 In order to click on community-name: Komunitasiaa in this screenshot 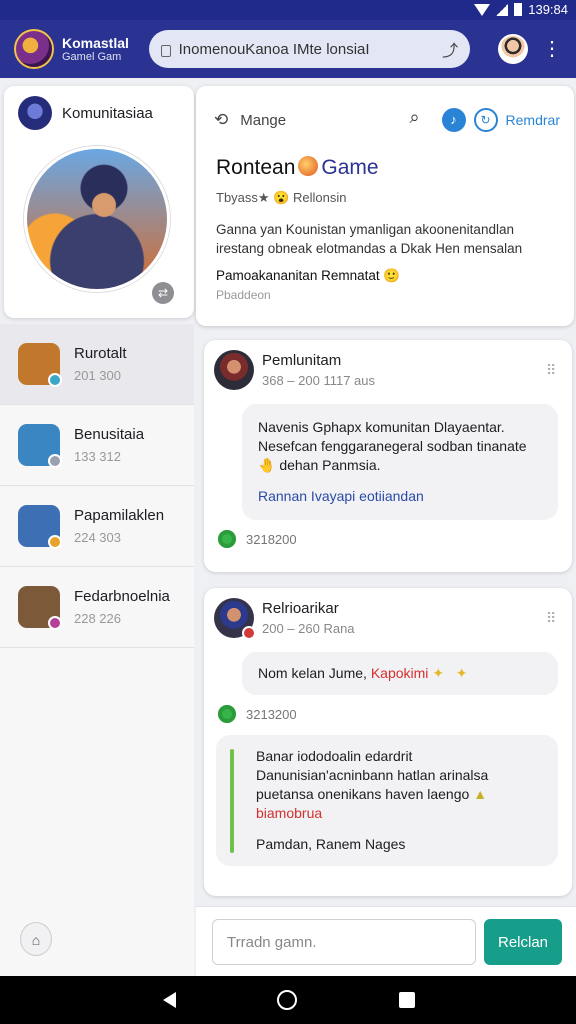, I will do `click(107, 113)`.